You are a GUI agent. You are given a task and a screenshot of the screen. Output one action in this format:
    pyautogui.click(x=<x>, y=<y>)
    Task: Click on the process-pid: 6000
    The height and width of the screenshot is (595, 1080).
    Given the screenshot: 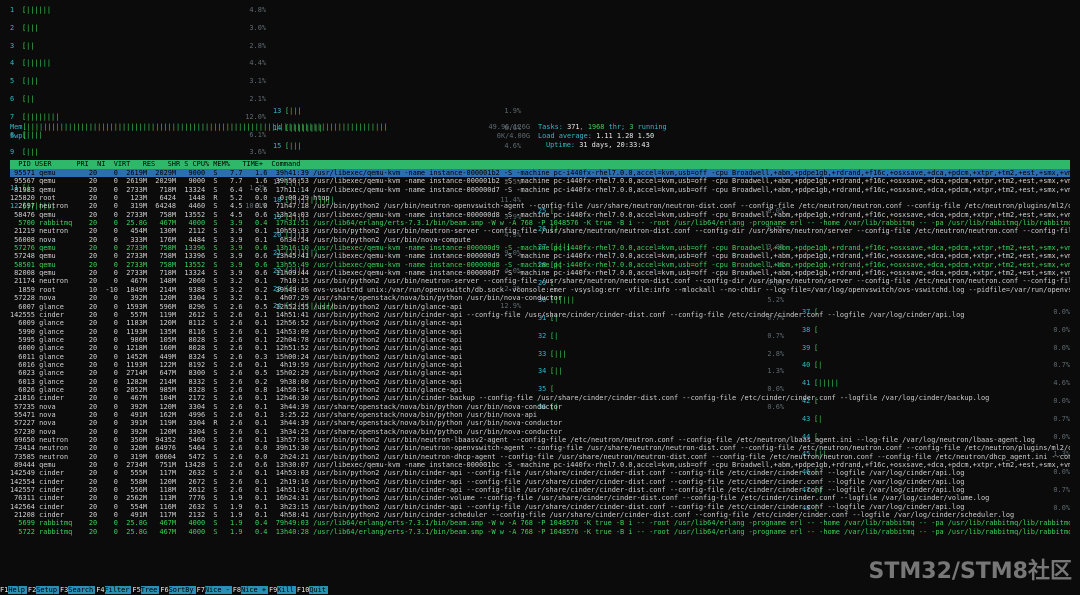 What is the action you would take?
    pyautogui.click(x=22, y=348)
    